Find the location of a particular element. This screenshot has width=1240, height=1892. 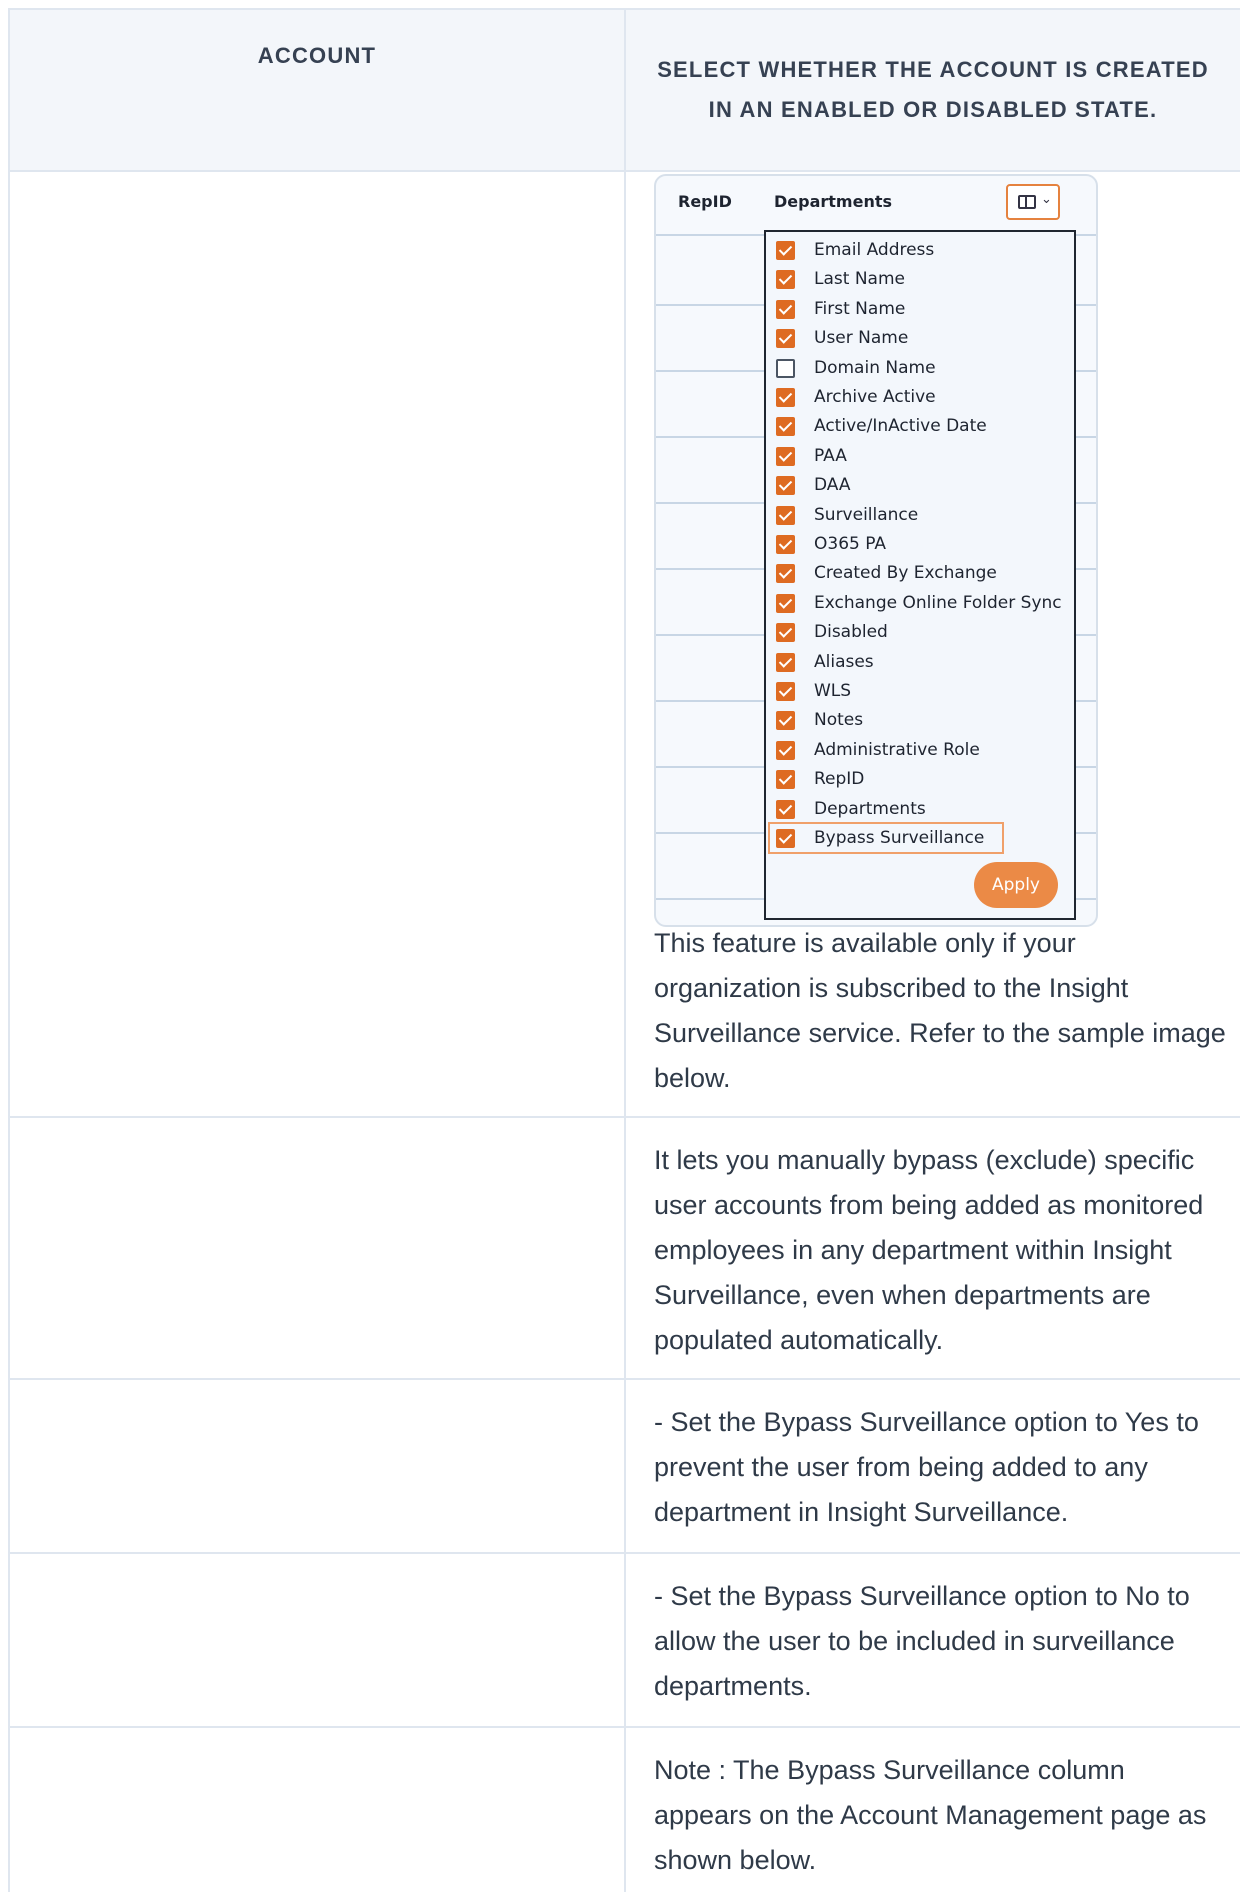

column-option-label: First Name is located at coordinates (860, 308).